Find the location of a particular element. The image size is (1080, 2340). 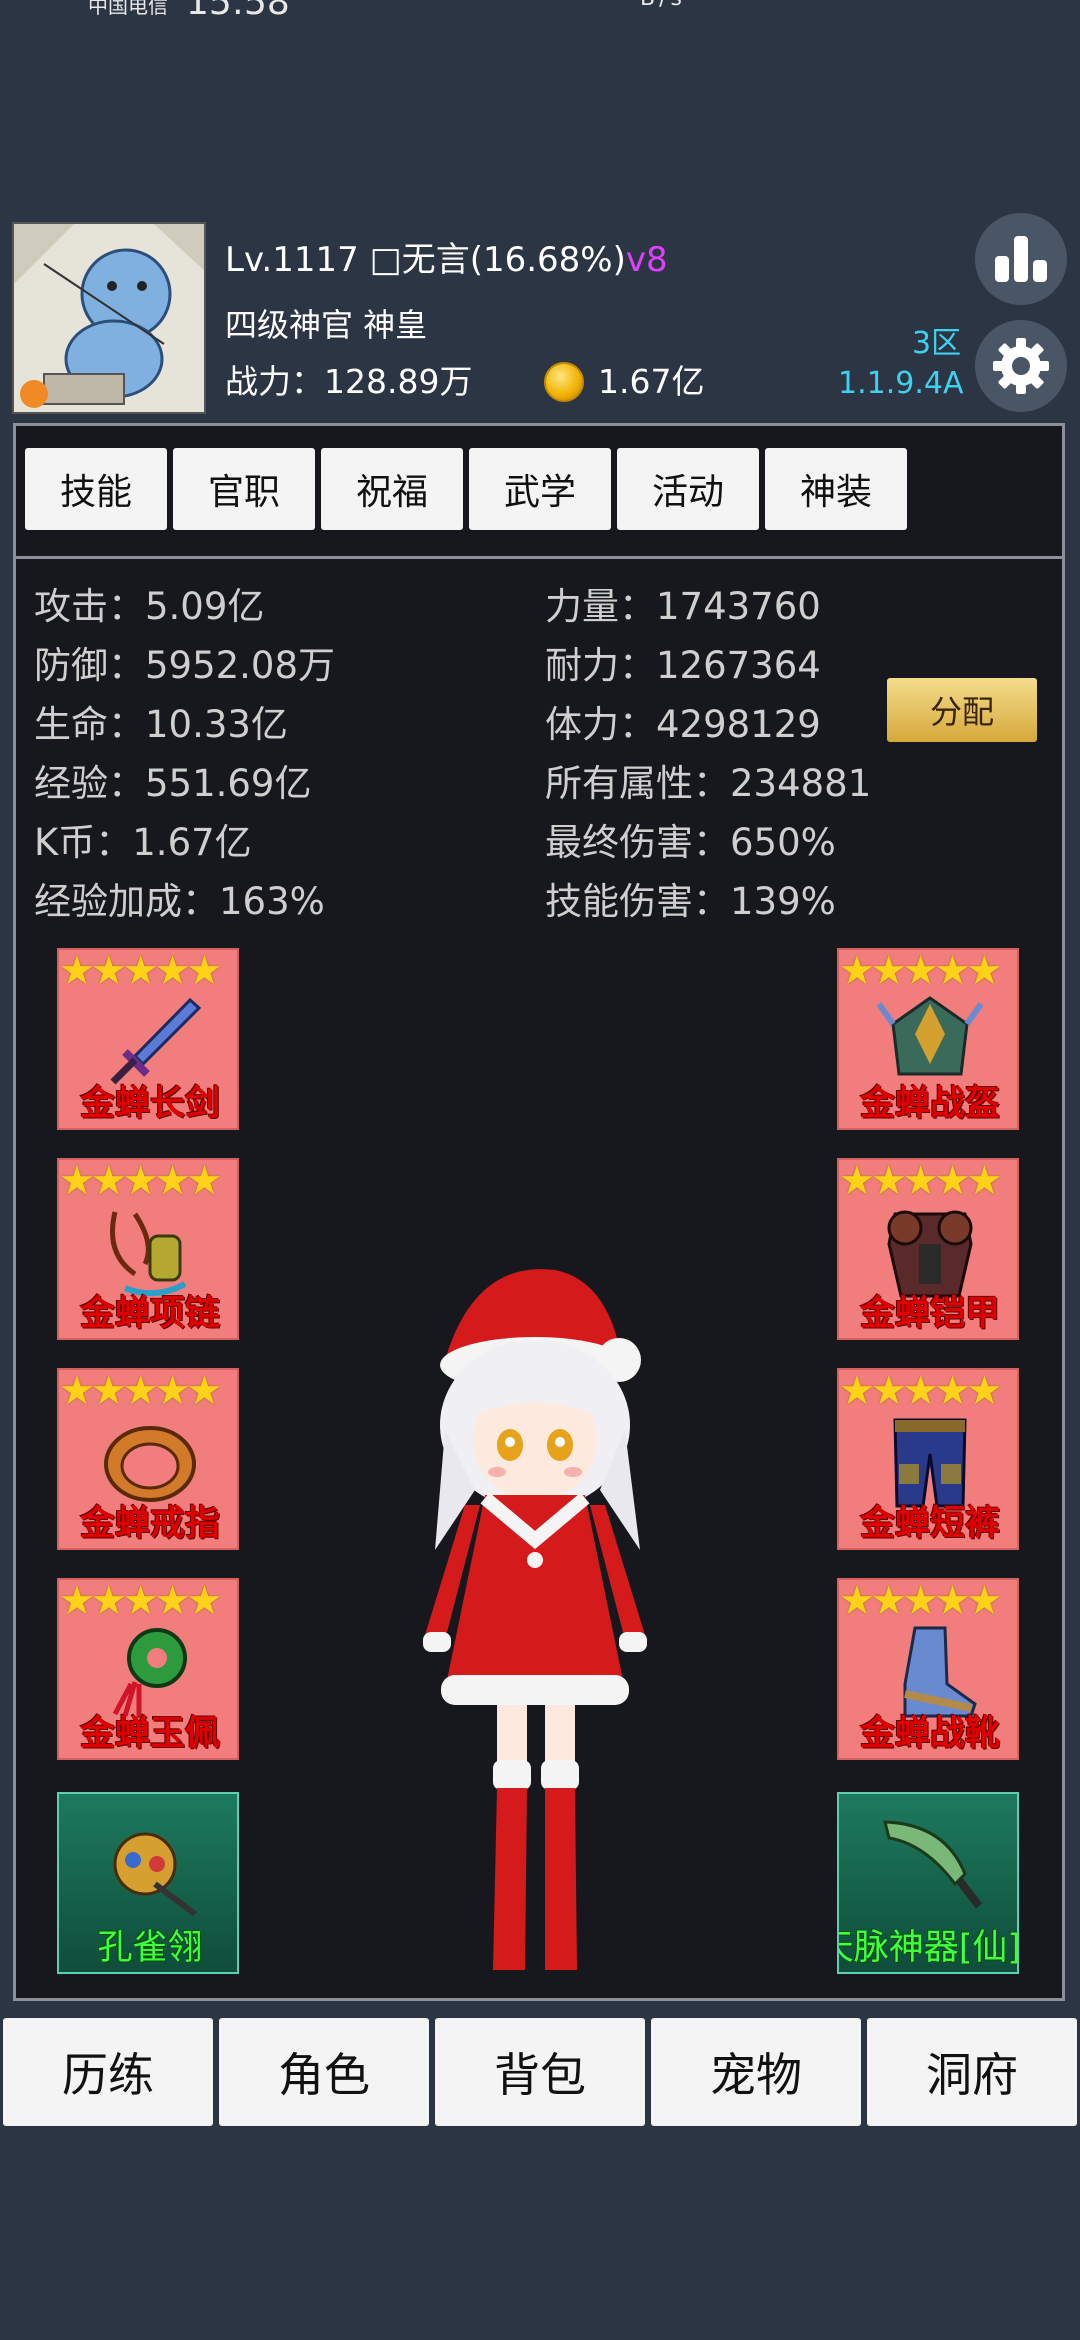

vip-badge: v8 is located at coordinates (646, 260).